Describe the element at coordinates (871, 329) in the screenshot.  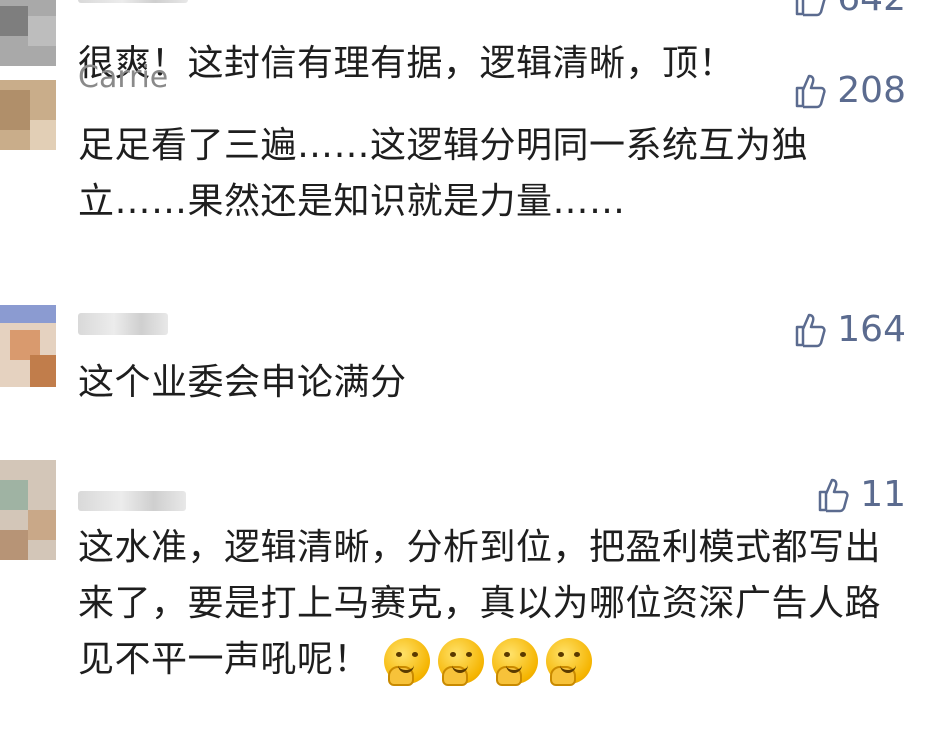
I see `like-count: 164` at that location.